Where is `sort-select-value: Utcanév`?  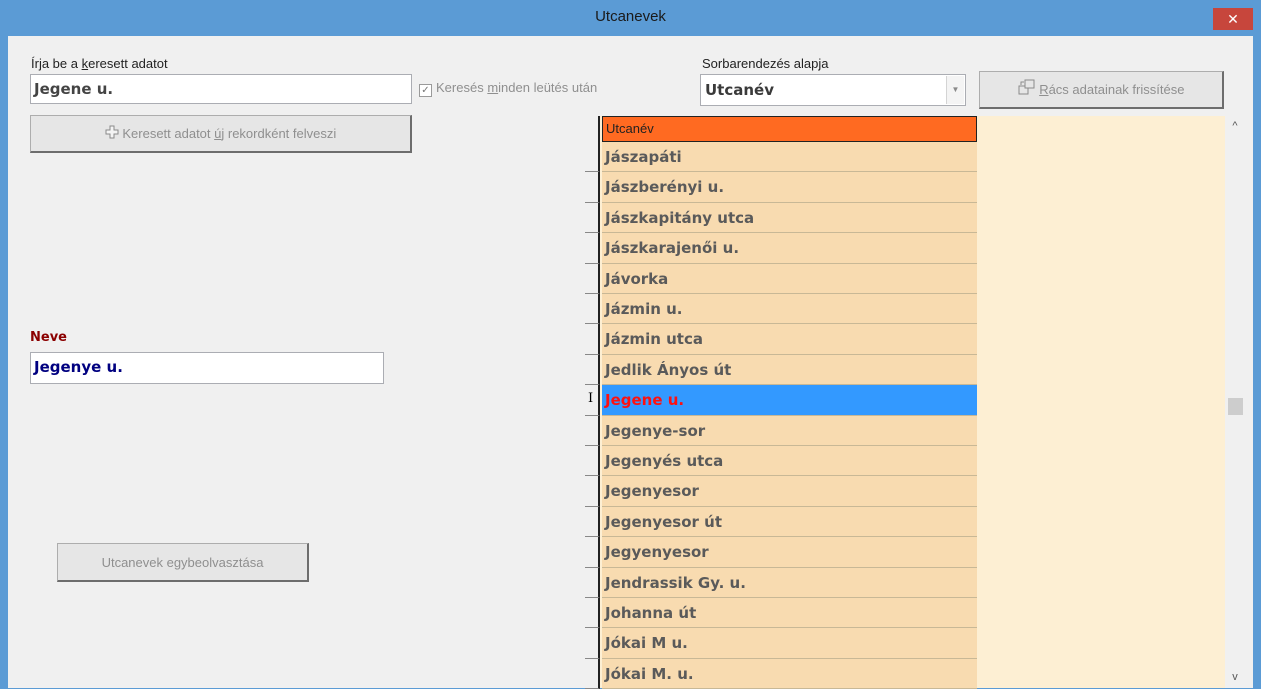 sort-select-value: Utcanév is located at coordinates (739, 90).